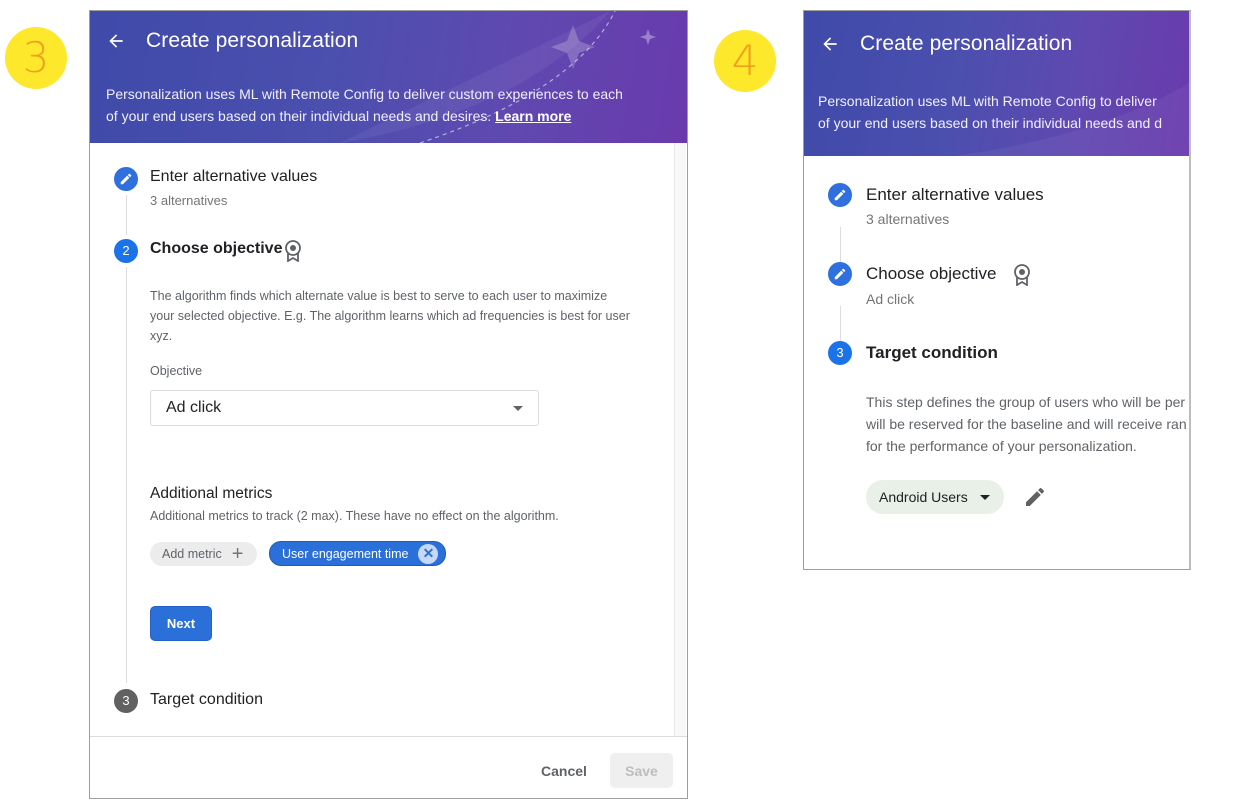  Describe the element at coordinates (890, 299) in the screenshot. I see `step-2-subtitle: Ad click` at that location.